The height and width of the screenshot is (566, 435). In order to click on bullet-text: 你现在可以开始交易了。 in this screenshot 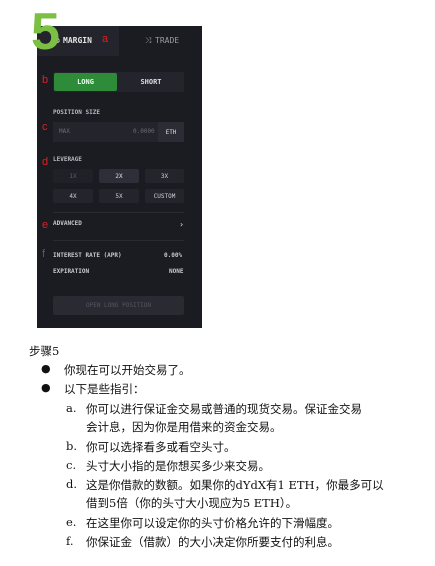, I will do `click(127, 370)`.